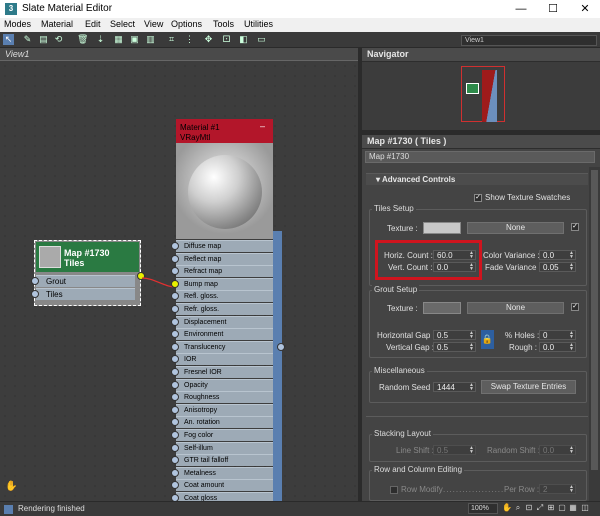  Describe the element at coordinates (553, 9) in the screenshot. I see `maximize-button: ☐` at that location.